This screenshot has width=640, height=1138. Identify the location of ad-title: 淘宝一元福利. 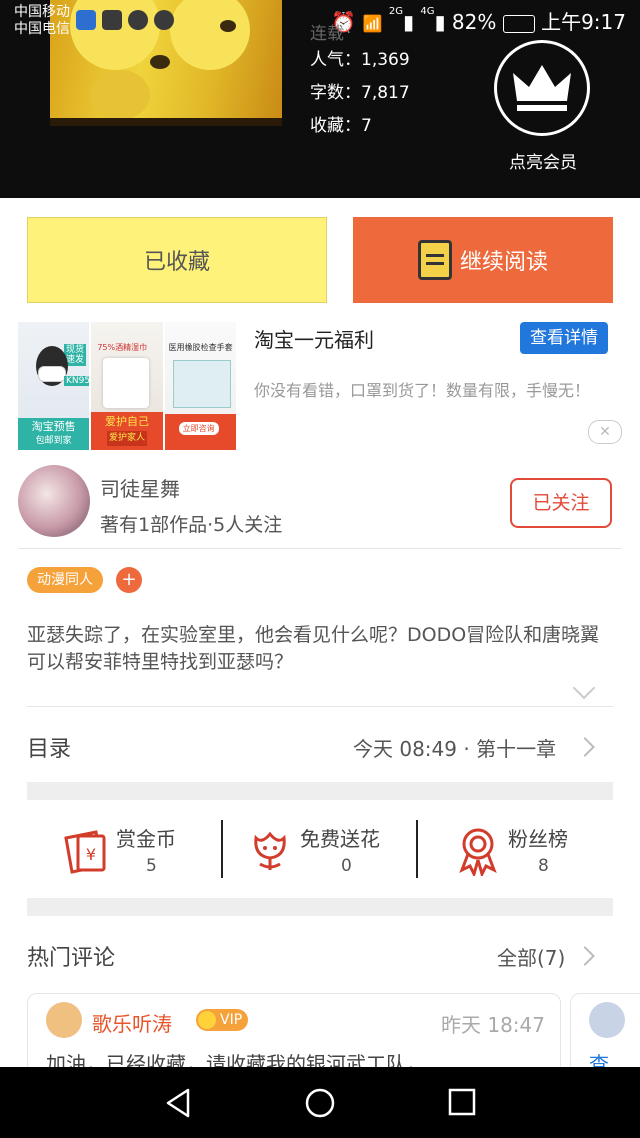
(314, 338).